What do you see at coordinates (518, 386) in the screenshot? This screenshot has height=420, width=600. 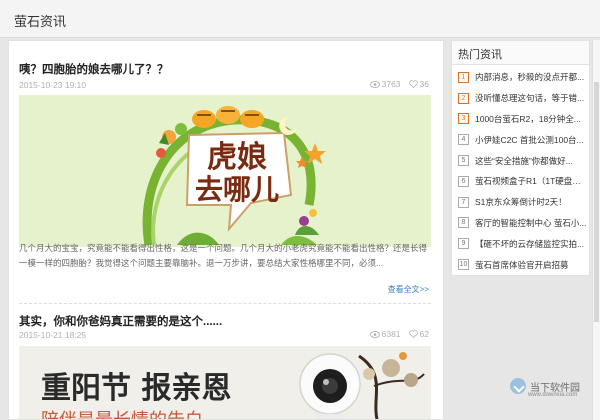 I see `download-logo-icon` at bounding box center [518, 386].